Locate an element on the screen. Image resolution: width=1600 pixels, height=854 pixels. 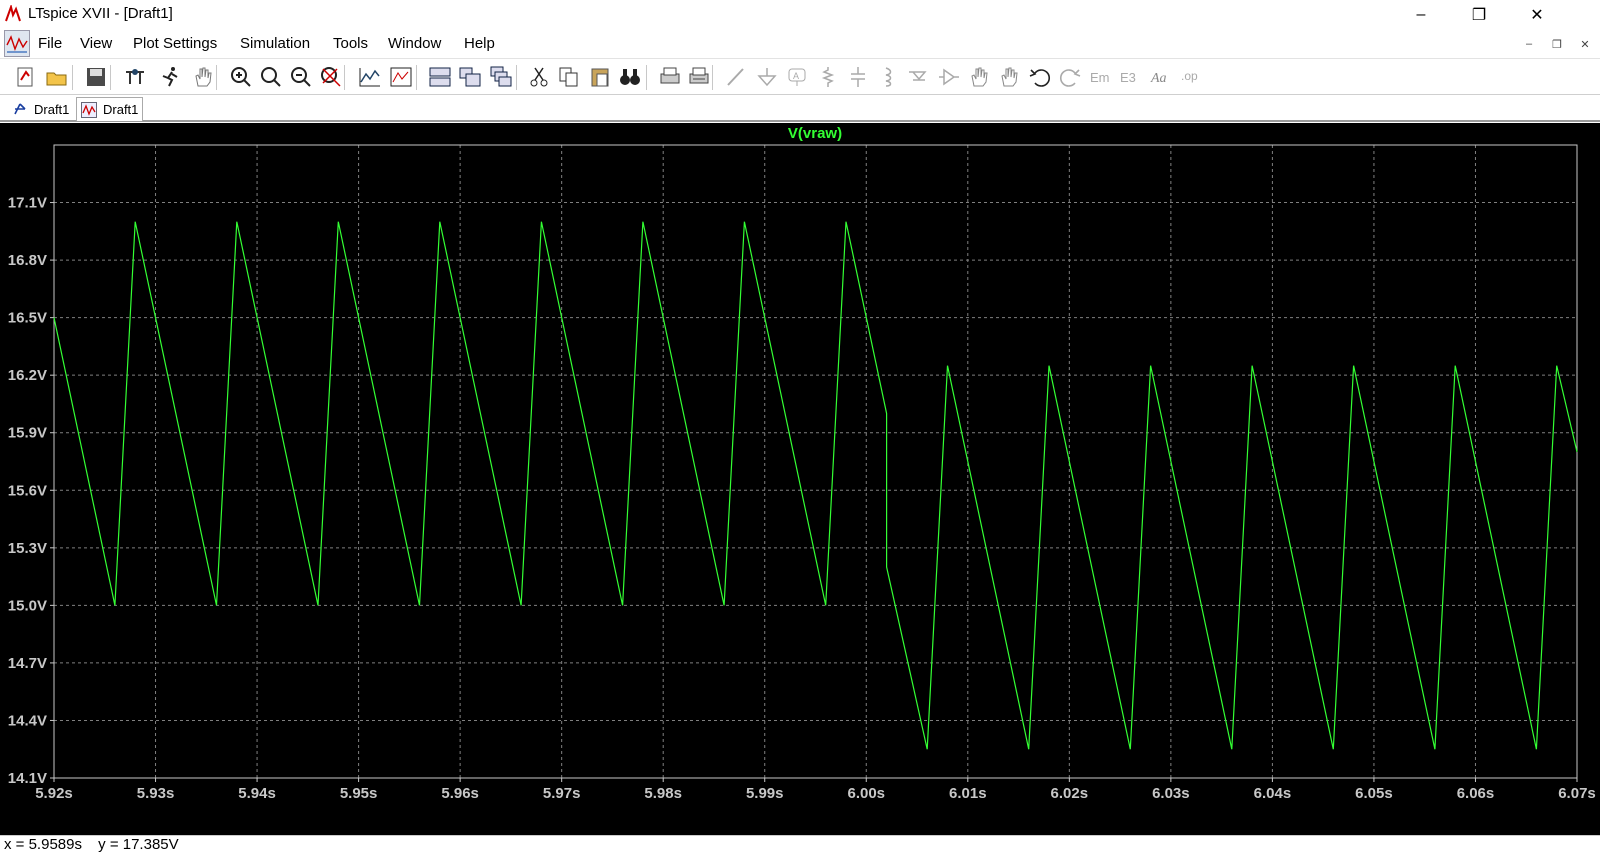
svg-text: .op is located at coordinates (1189, 76).